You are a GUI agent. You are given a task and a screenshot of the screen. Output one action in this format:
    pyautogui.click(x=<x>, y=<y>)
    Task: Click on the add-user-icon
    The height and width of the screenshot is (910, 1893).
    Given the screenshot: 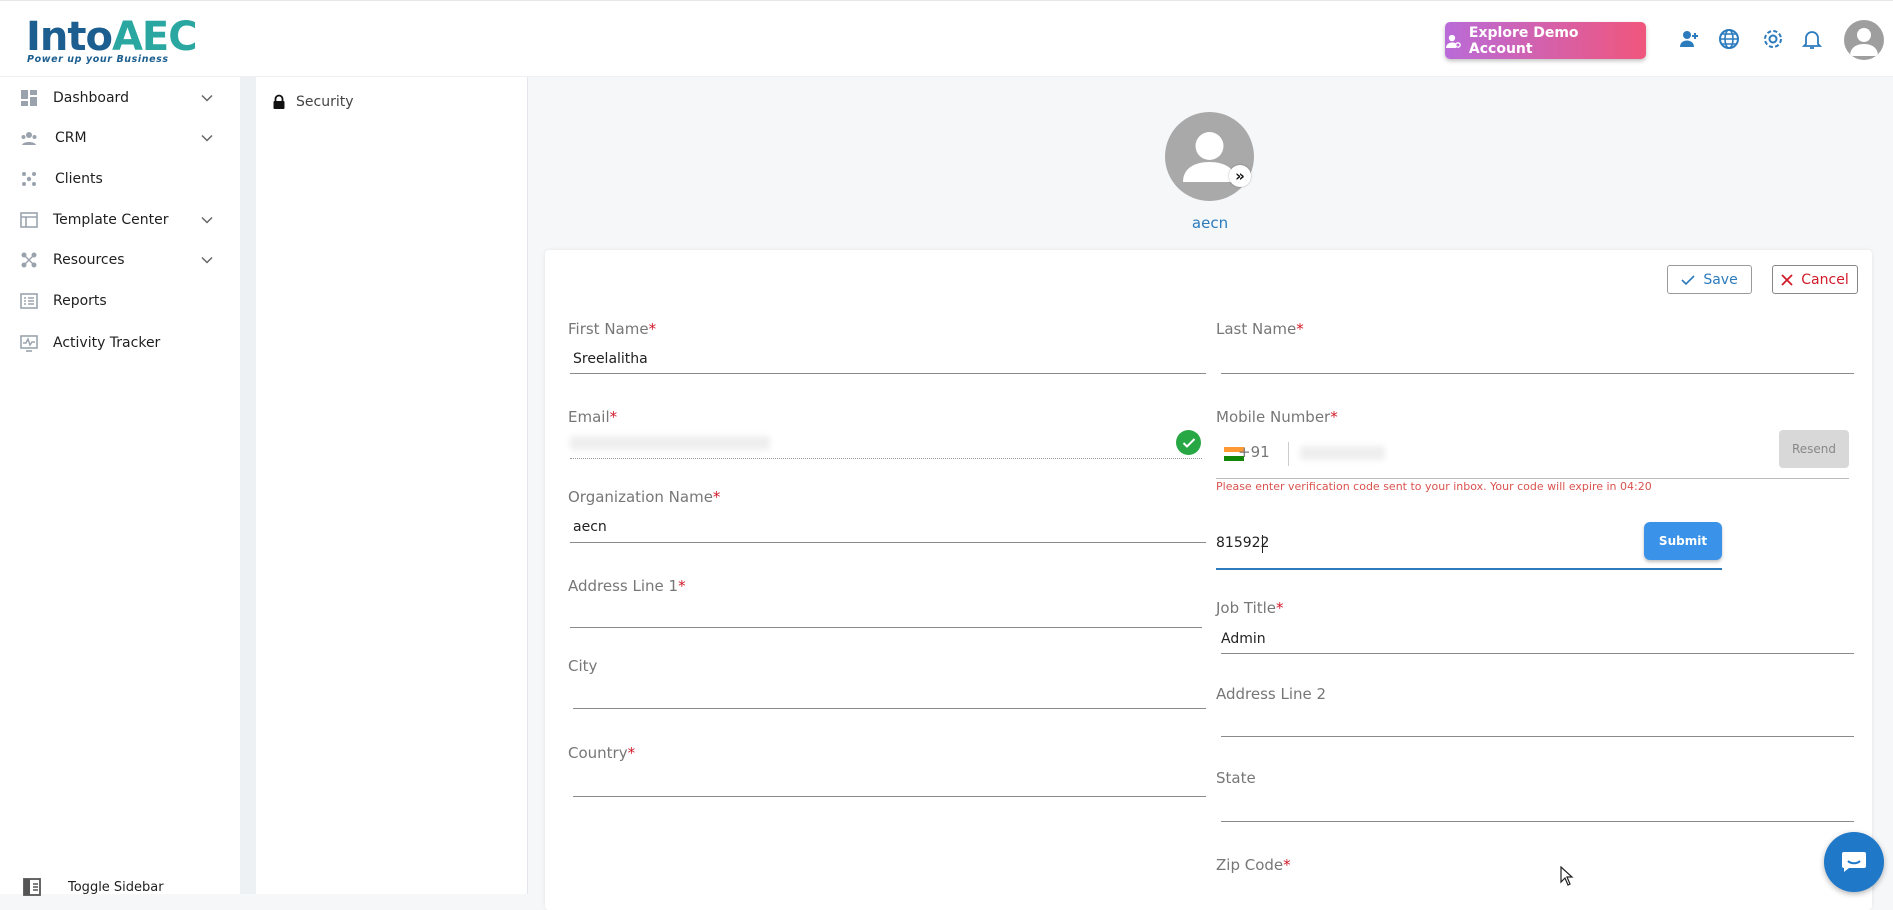 What is the action you would take?
    pyautogui.click(x=1689, y=39)
    